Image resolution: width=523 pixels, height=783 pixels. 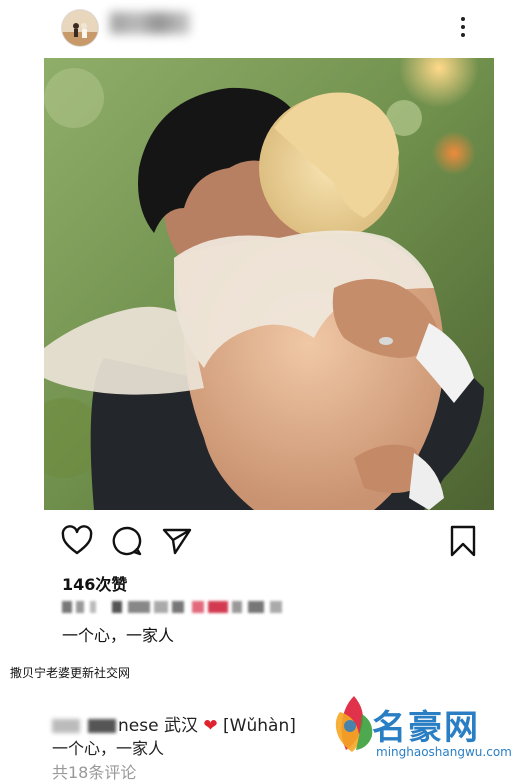 I want to click on comment-pinyin: [Wǔhàn], so click(x=259, y=726).